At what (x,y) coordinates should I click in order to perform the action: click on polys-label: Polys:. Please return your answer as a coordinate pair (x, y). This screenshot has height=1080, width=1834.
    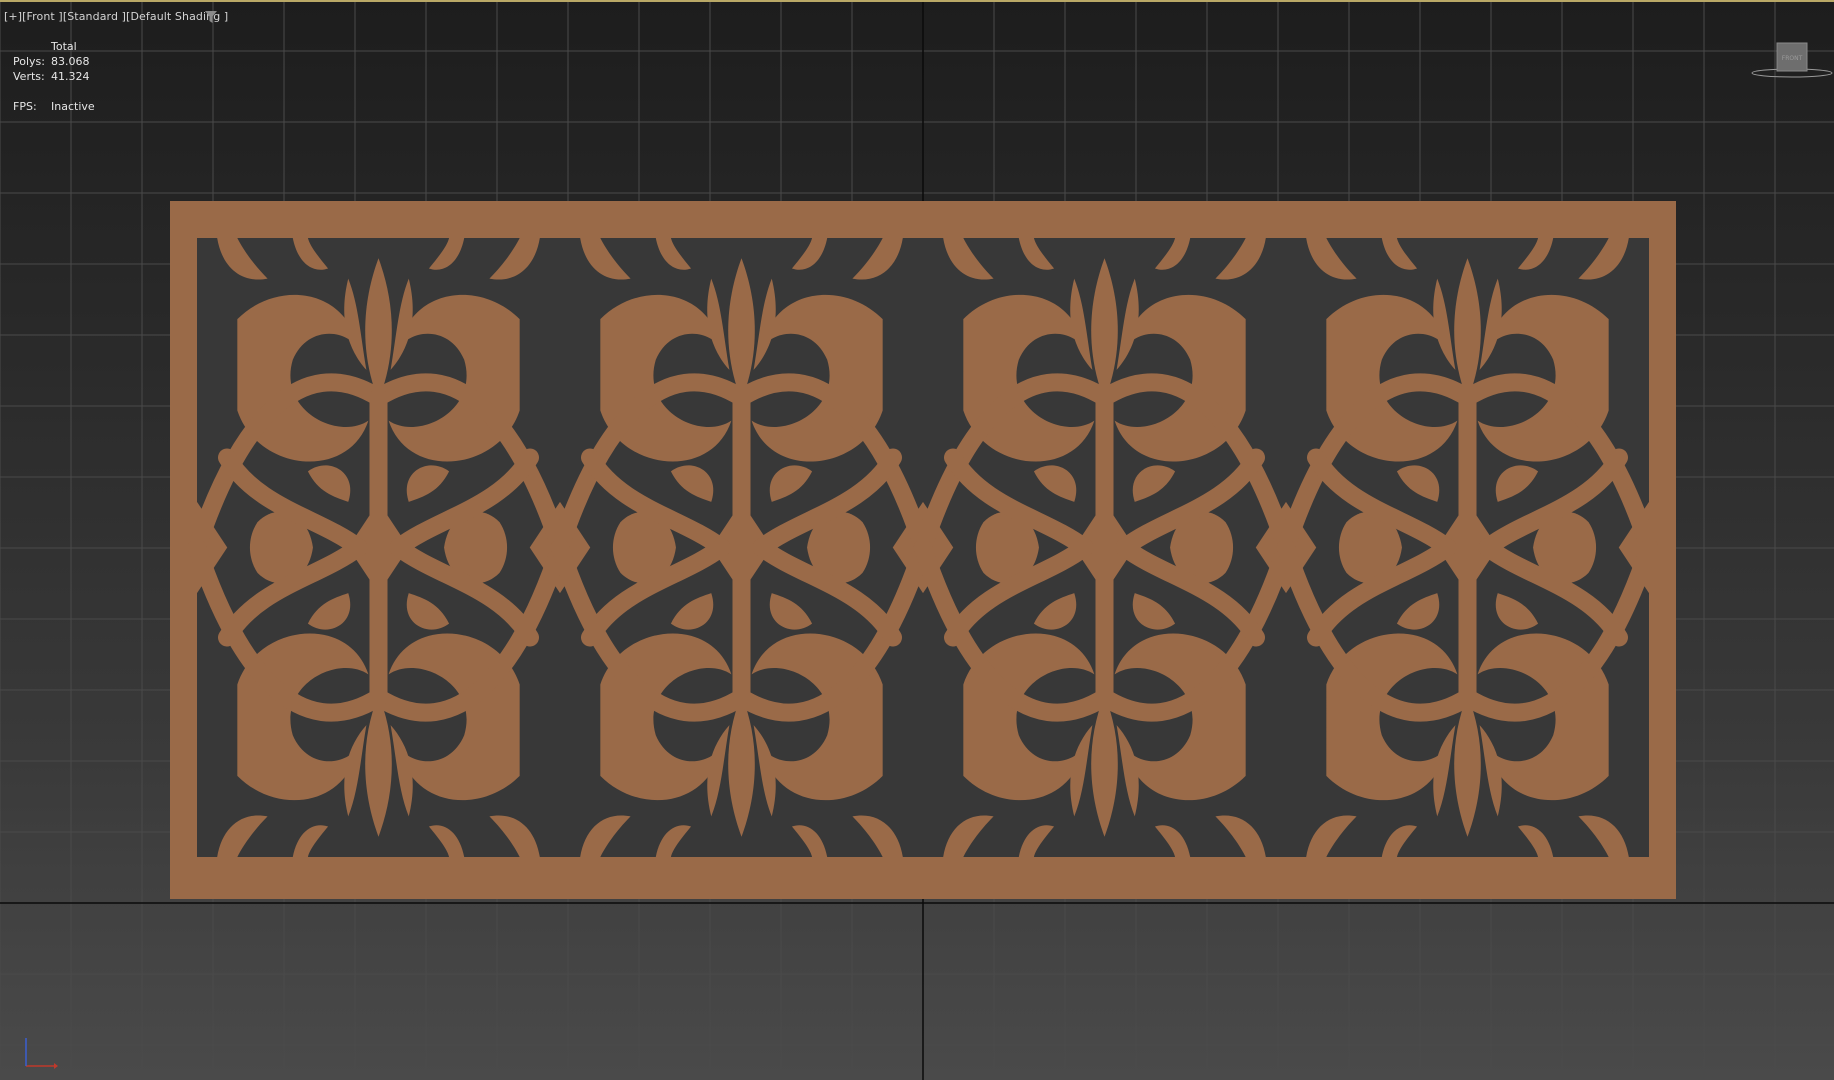
    Looking at the image, I should click on (29, 61).